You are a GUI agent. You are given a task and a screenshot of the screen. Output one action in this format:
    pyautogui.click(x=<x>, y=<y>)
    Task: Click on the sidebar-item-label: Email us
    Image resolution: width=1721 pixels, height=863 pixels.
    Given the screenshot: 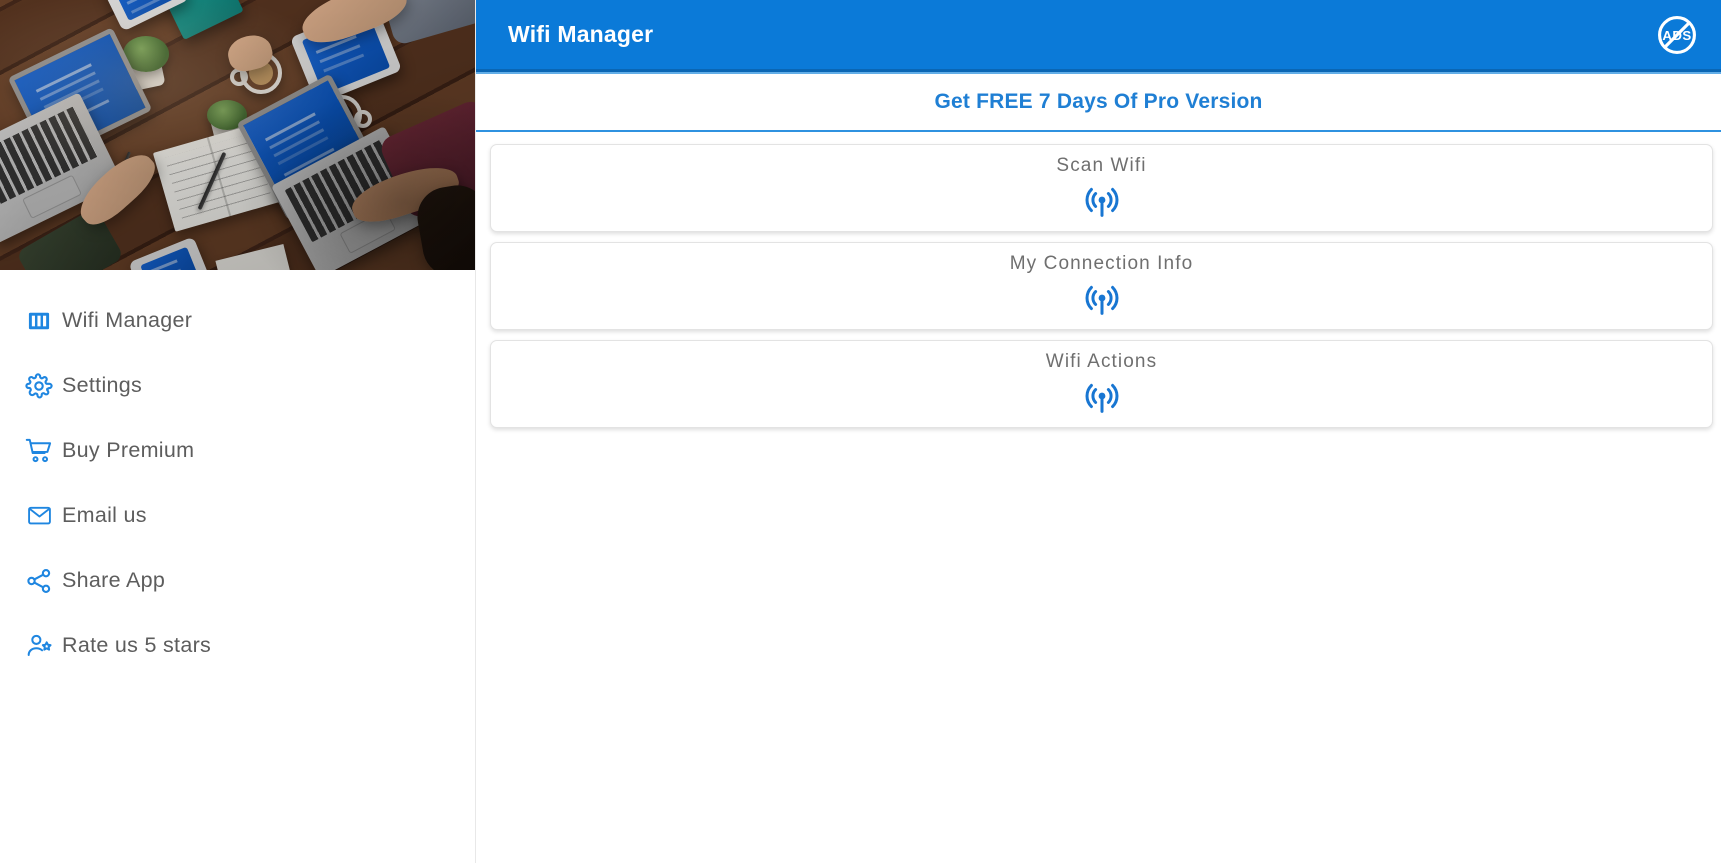 What is the action you would take?
    pyautogui.click(x=104, y=515)
    